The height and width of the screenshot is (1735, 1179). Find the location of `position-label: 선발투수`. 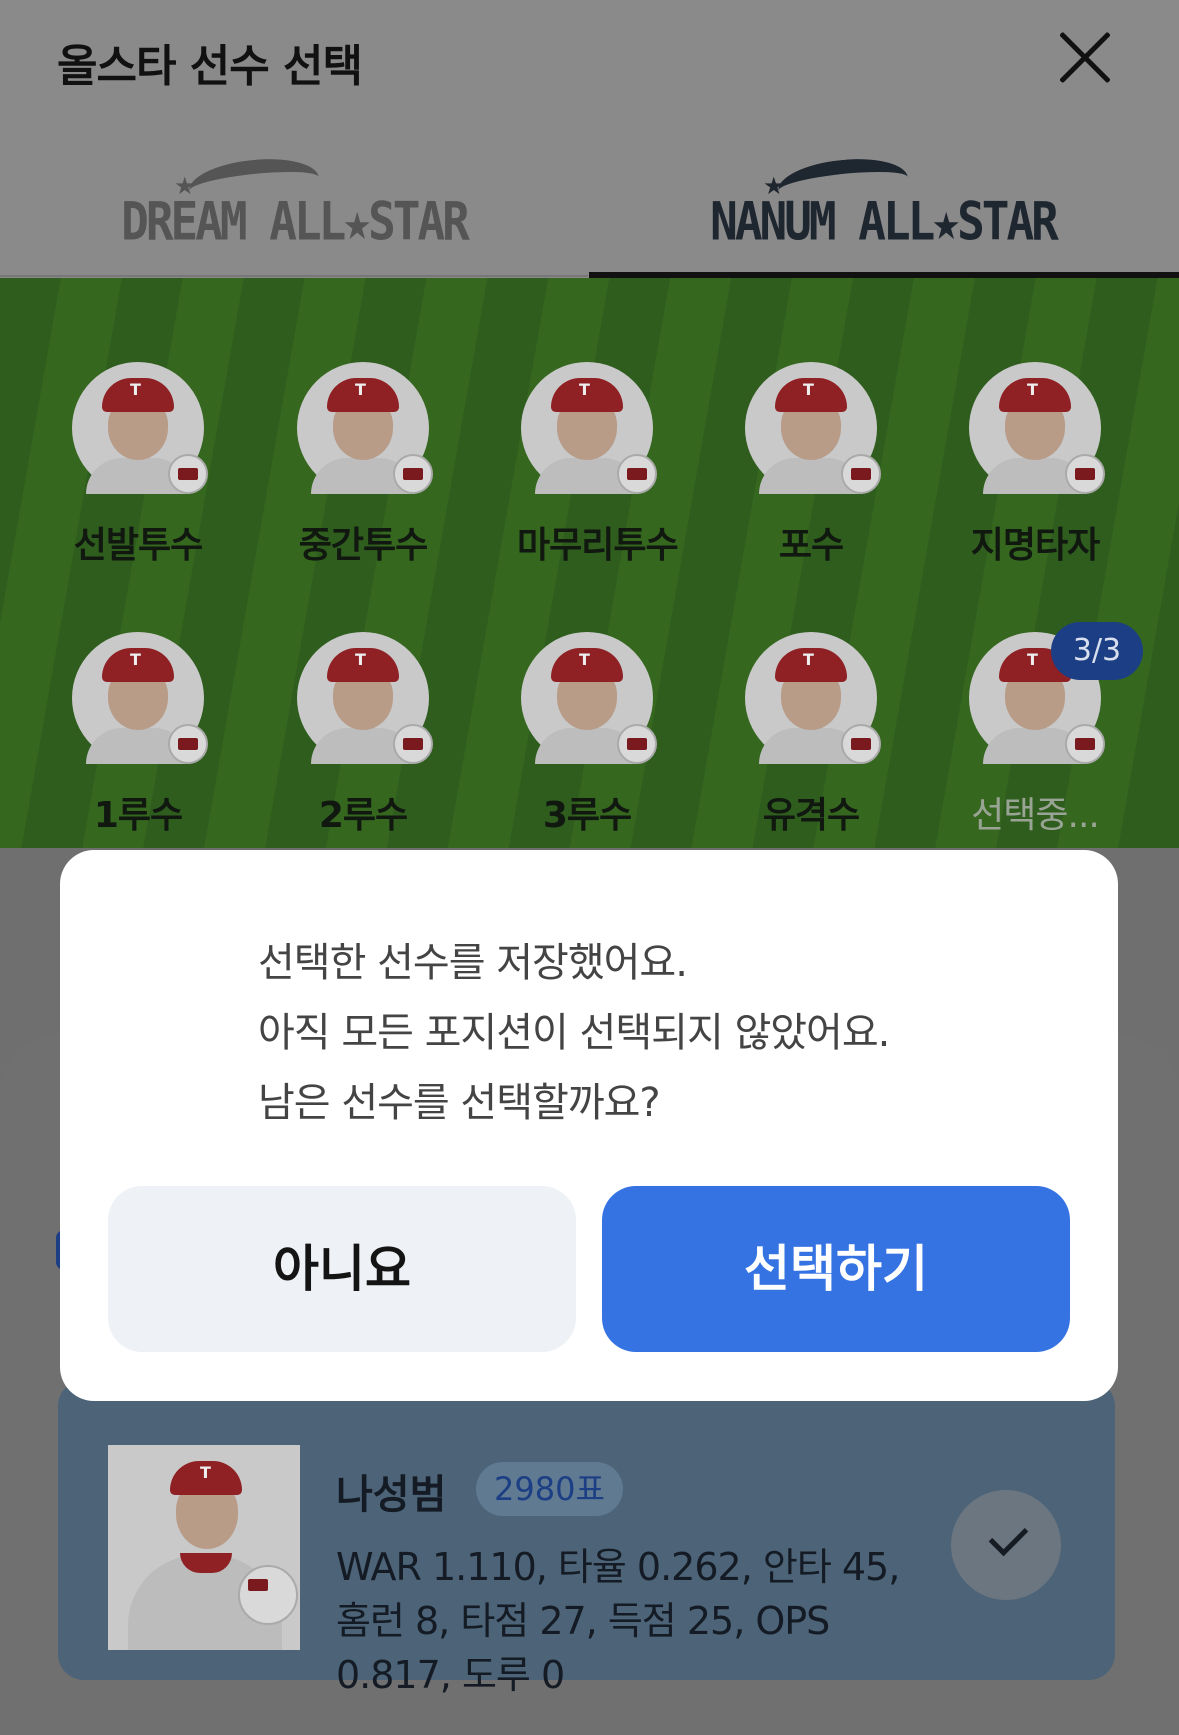

position-label: 선발투수 is located at coordinates (138, 545).